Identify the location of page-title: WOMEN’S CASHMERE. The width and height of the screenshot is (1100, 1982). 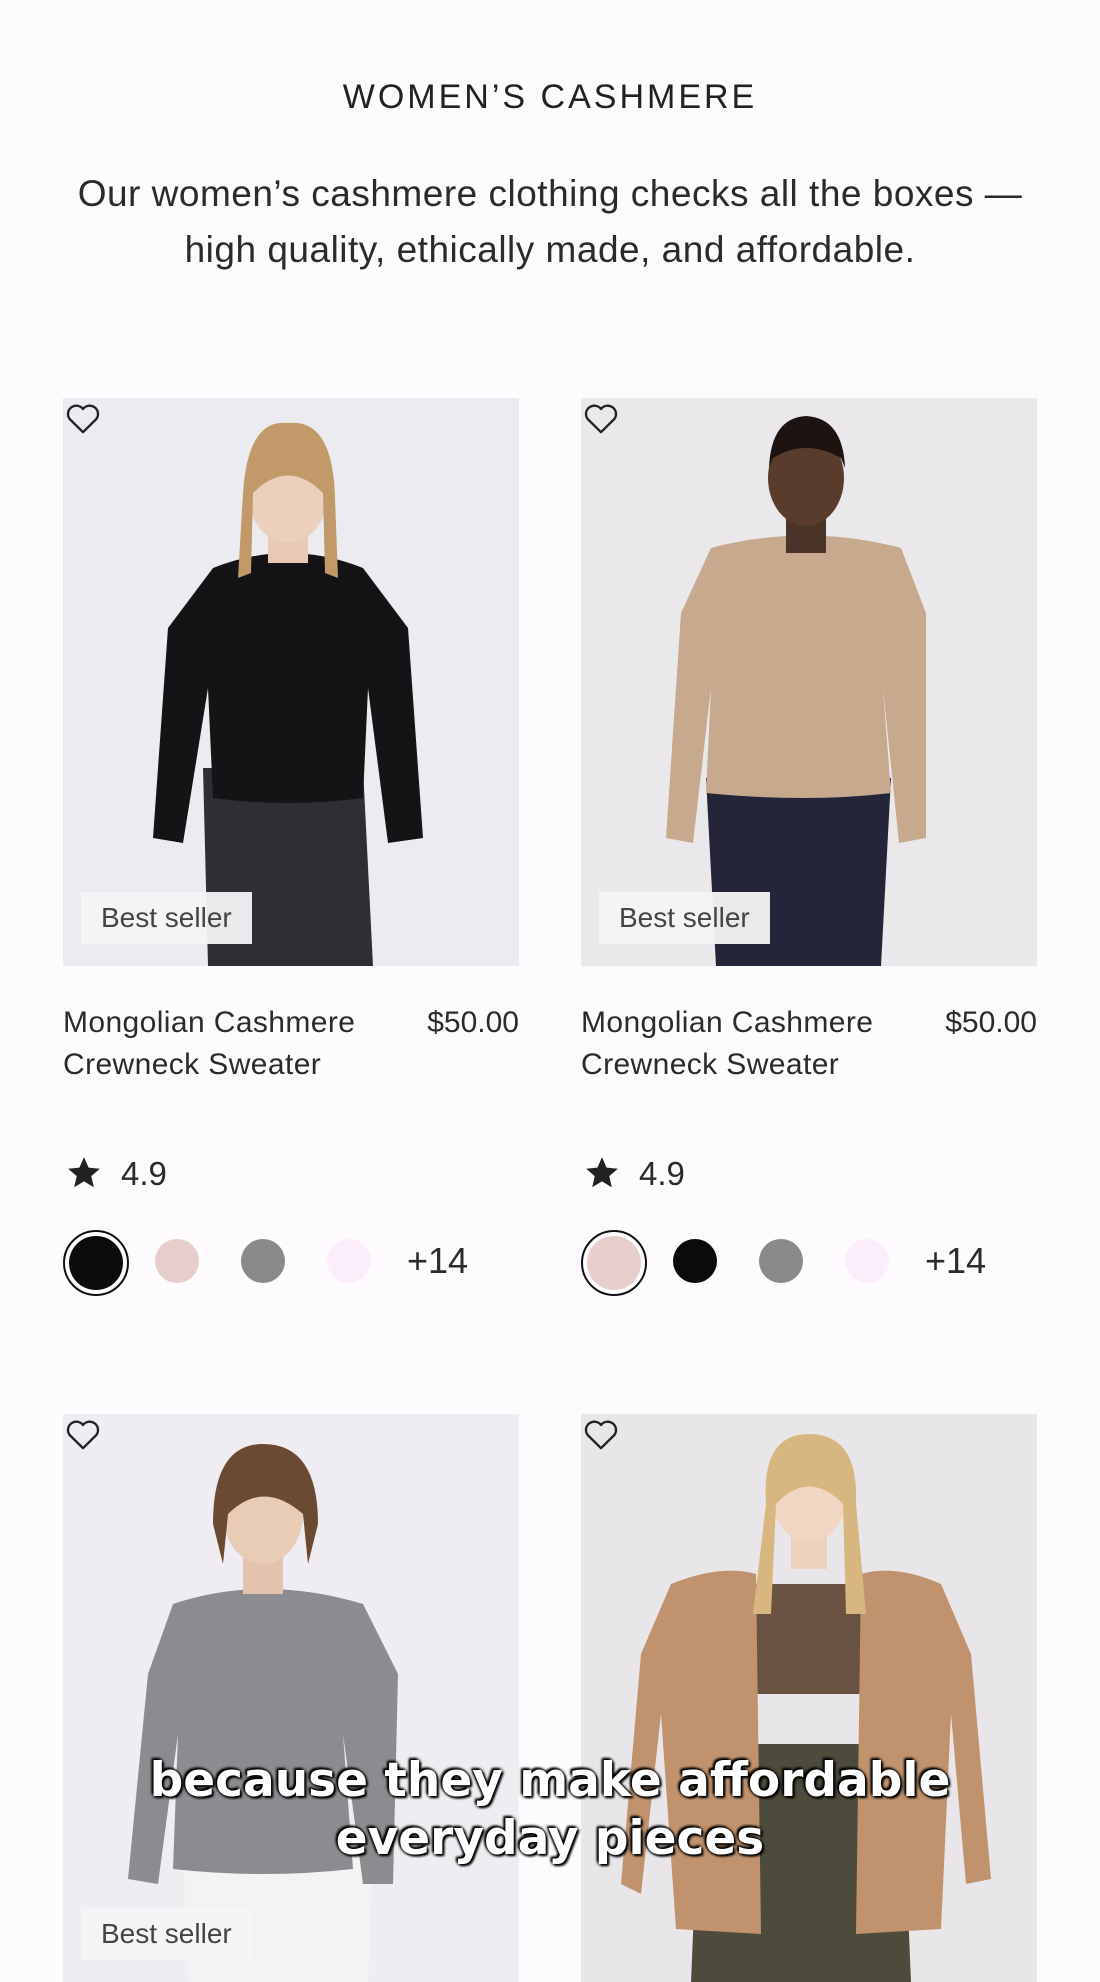
(550, 97).